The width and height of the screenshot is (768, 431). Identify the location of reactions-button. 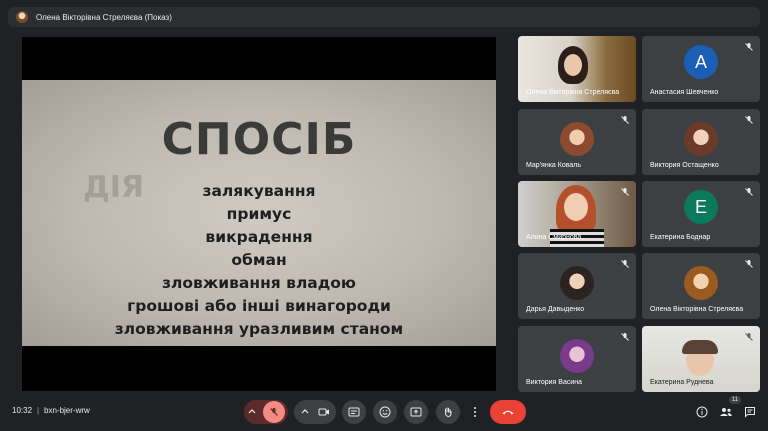
(385, 412).